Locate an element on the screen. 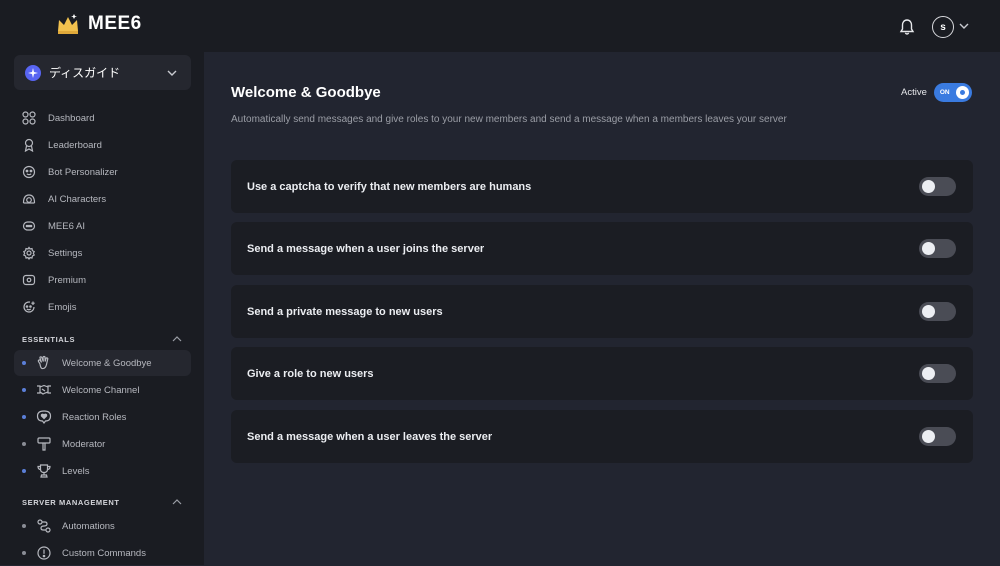 This screenshot has width=1000, height=566. sidebar-item-moderator: Moderator is located at coordinates (102, 444).